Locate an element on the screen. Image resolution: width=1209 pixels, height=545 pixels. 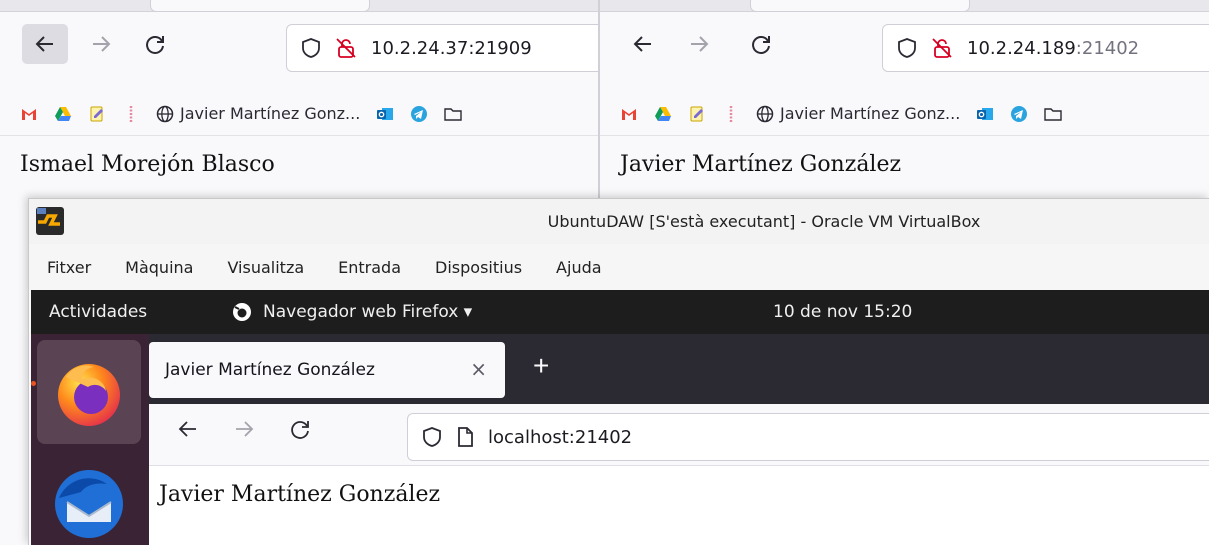
left-url-bar: 10.2.24.37:21909 is located at coordinates (442, 48).